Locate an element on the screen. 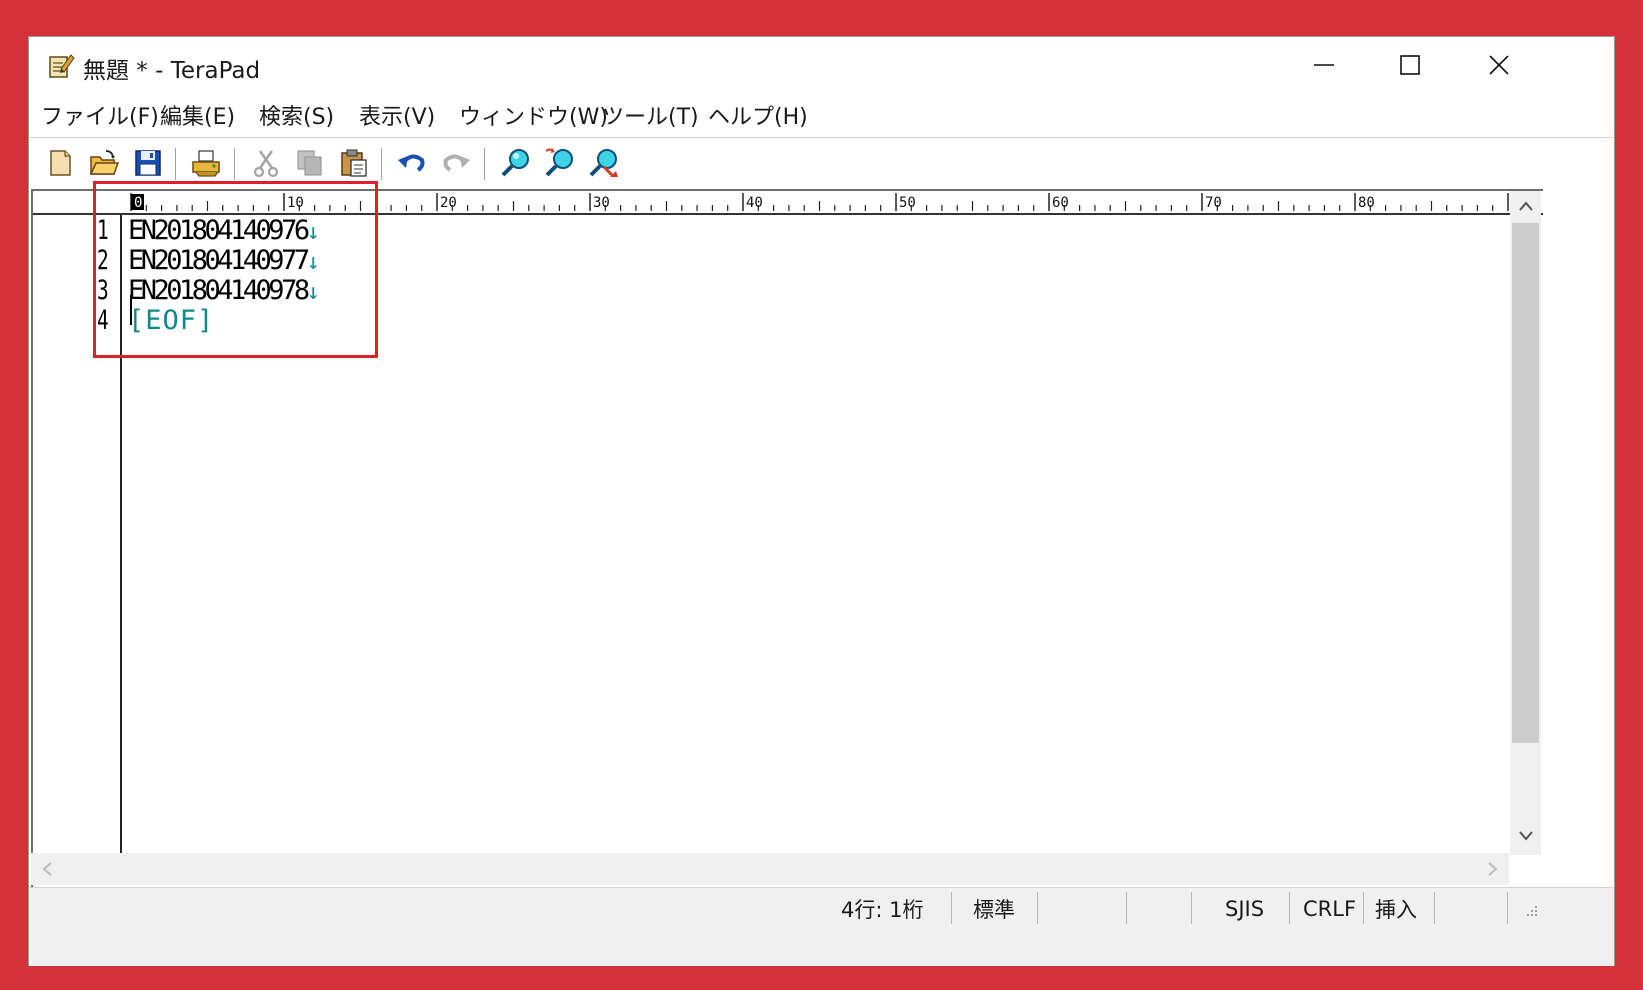 The image size is (1643, 990). redo-icon is located at coordinates (456, 163).